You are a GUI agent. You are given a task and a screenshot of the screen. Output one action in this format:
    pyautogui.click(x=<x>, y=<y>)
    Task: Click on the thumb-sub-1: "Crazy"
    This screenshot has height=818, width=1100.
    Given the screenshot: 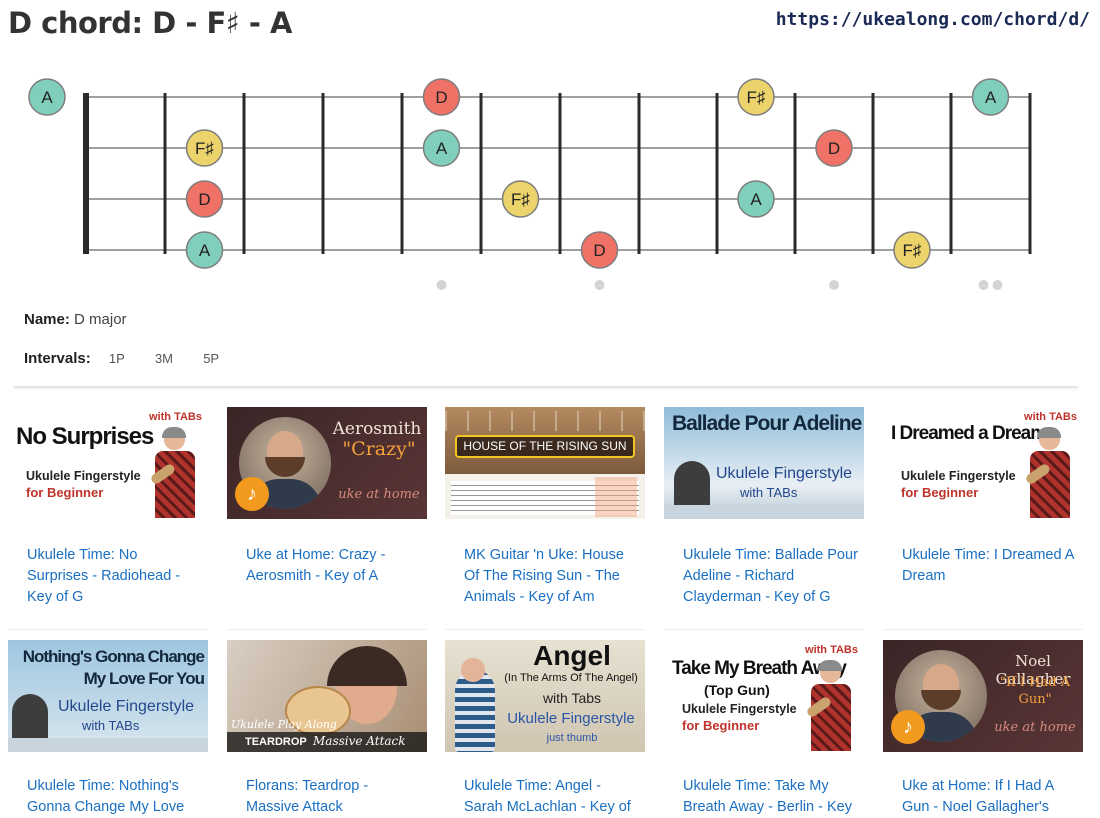 What is the action you would take?
    pyautogui.click(x=379, y=449)
    